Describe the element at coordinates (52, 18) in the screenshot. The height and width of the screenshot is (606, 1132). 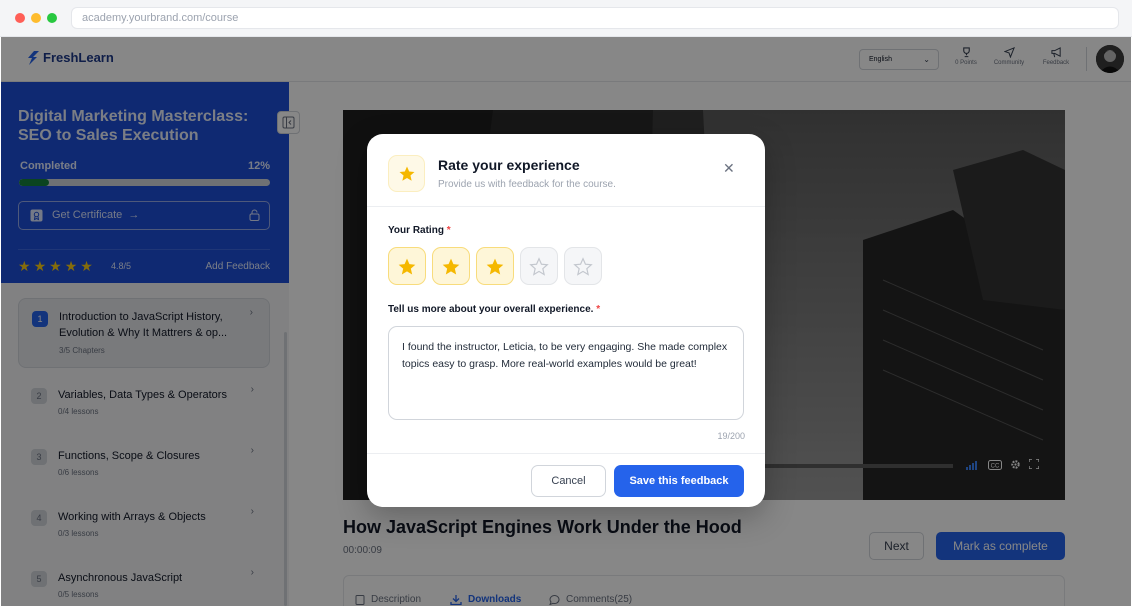
I see `window-maximize-dot` at that location.